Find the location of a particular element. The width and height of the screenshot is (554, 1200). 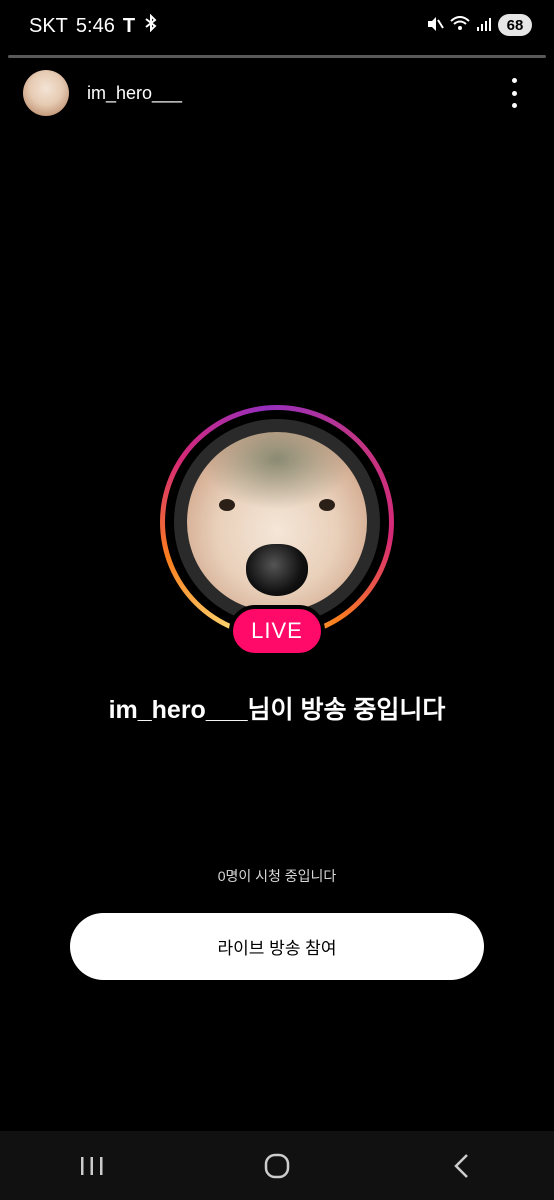

clock: 5:46 is located at coordinates (95, 25).